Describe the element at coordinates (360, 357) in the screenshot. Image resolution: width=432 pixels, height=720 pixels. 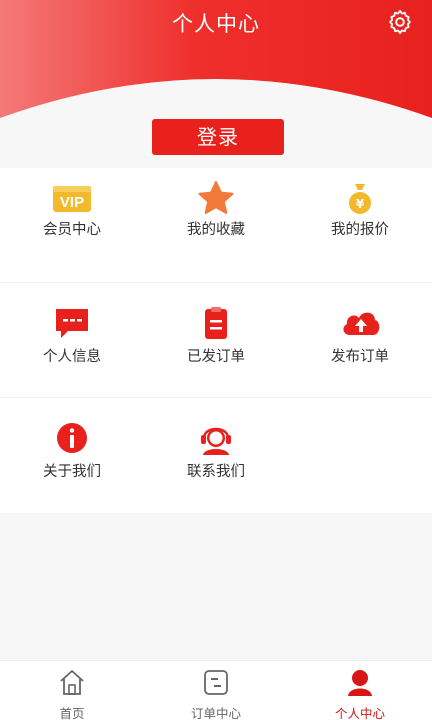
I see `menu-item-label: 发布订单` at that location.